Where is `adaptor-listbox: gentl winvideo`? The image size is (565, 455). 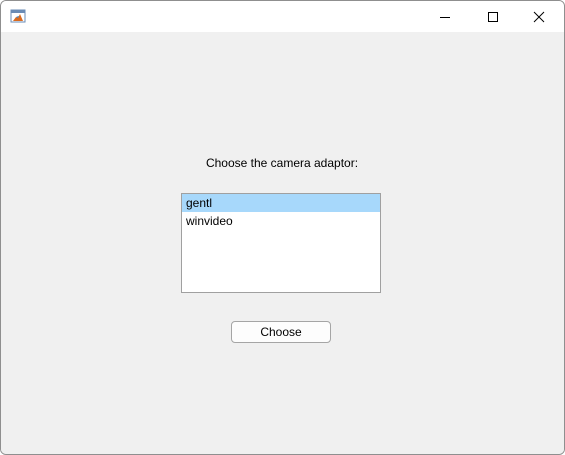 adaptor-listbox: gentl winvideo is located at coordinates (281, 243).